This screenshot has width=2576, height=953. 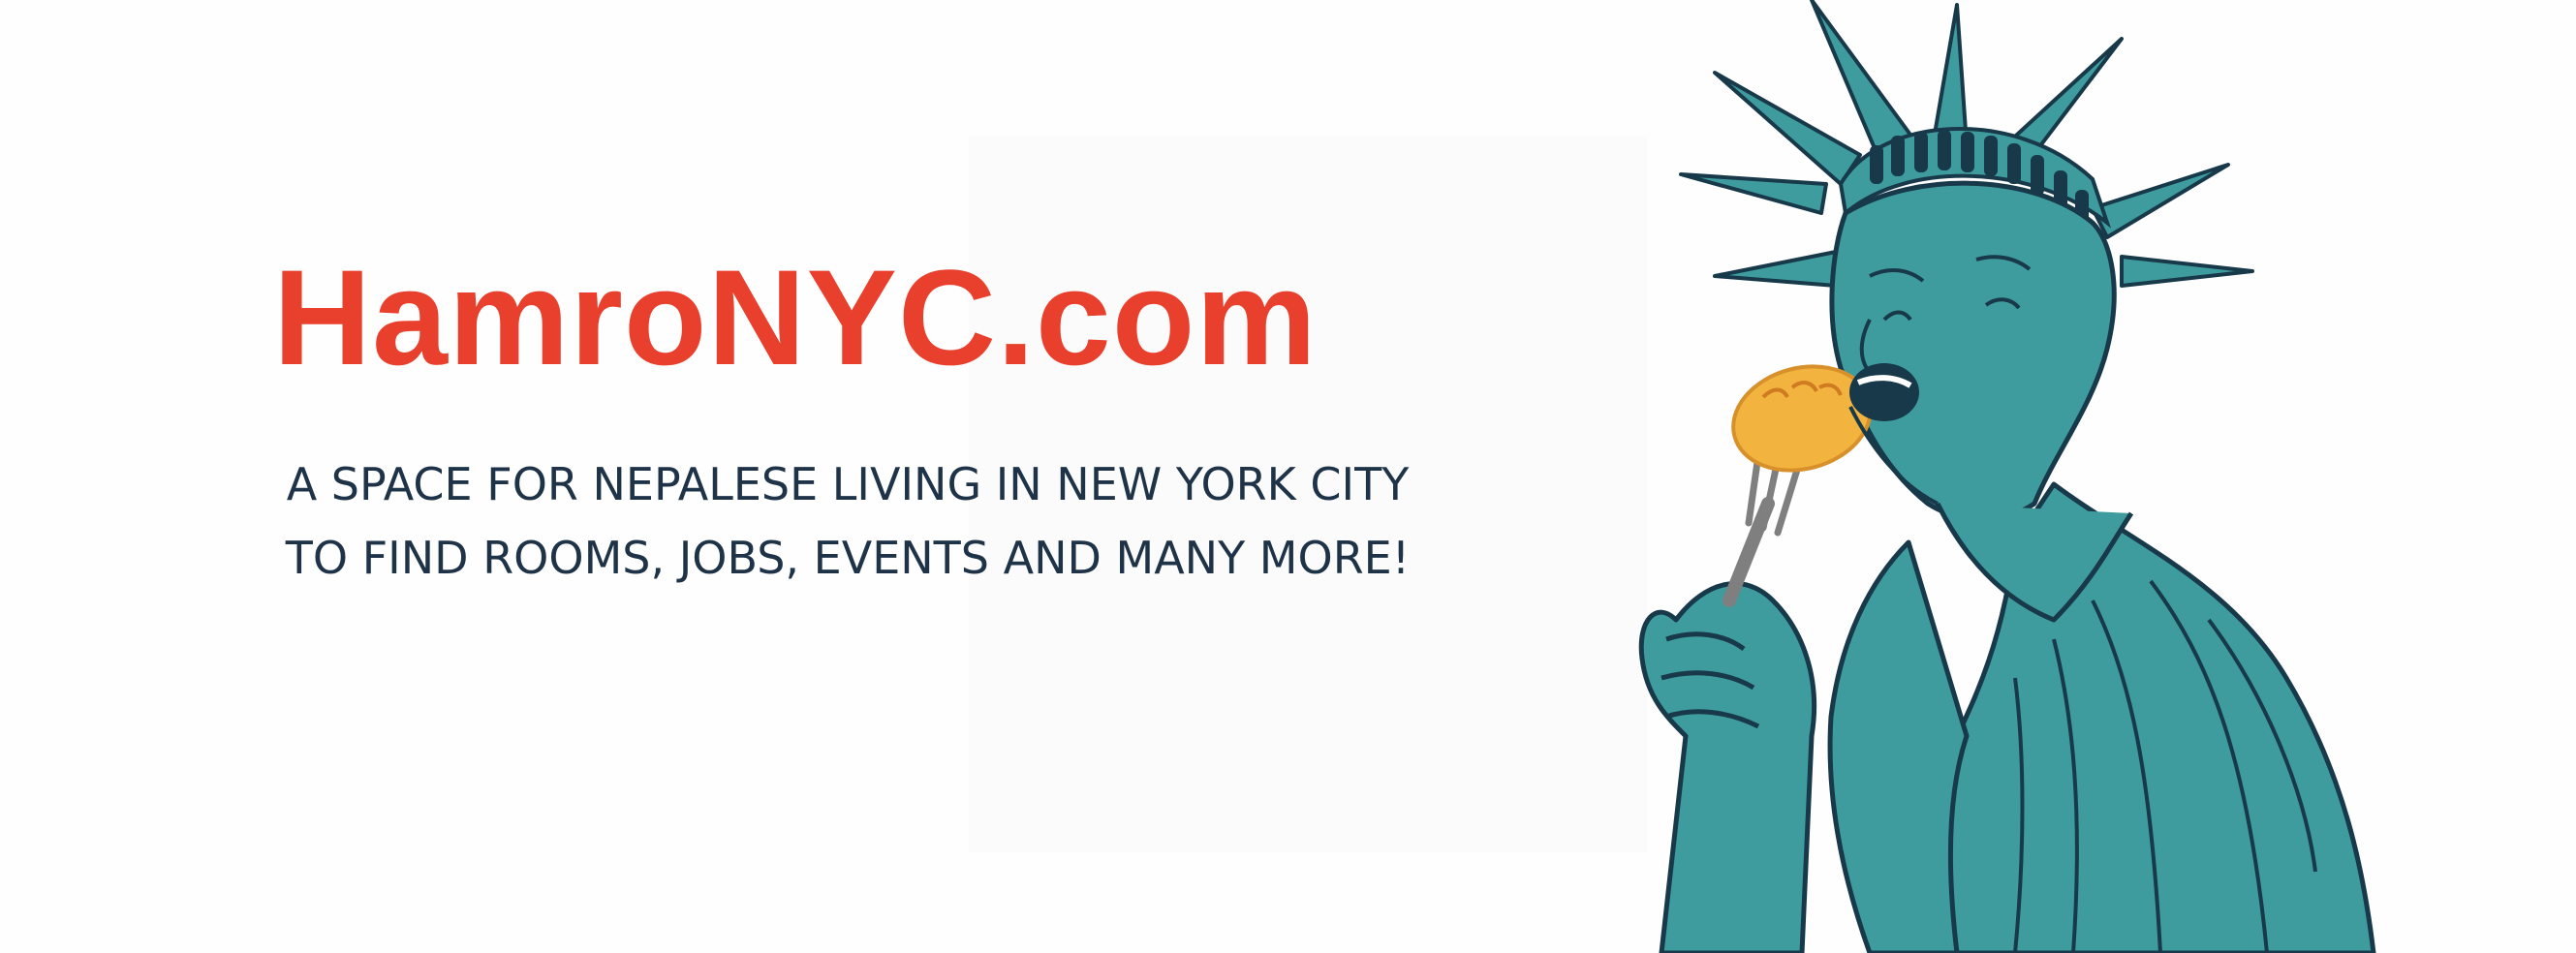 I want to click on fork, so click(x=1762, y=529).